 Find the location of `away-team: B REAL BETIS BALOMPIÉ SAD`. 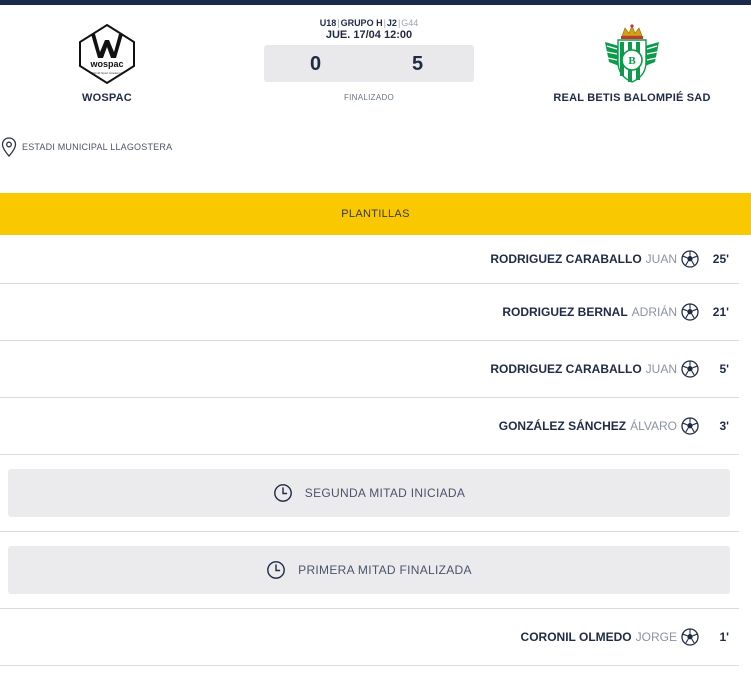

away-team: B REAL BETIS BALOMPIÉ SAD is located at coordinates (632, 63).